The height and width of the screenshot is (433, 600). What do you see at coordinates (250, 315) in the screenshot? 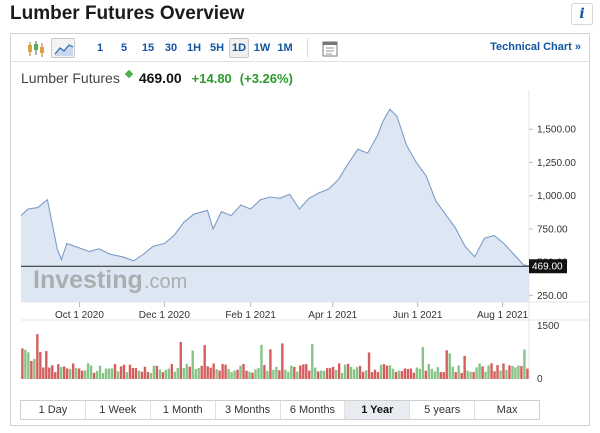
I see `x-tick-label: Feb 1 2021` at bounding box center [250, 315].